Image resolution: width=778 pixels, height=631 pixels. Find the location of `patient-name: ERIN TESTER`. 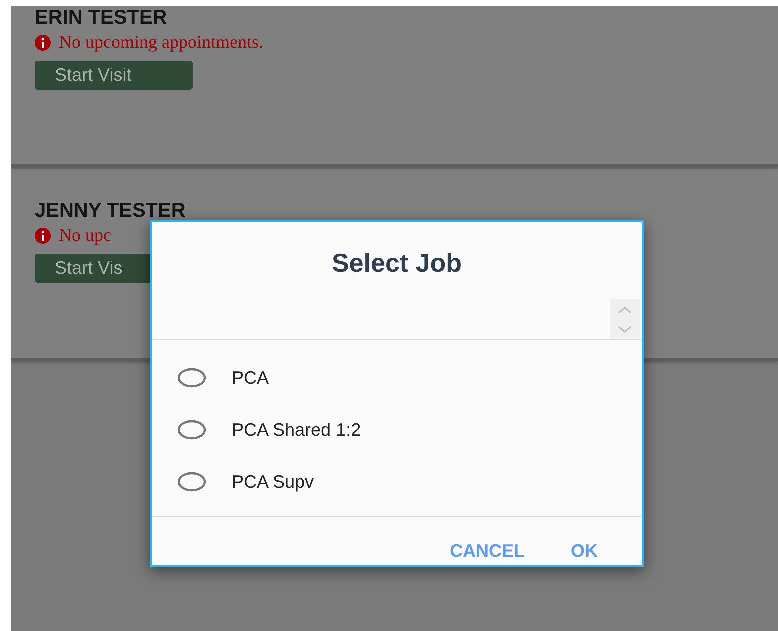

patient-name: ERIN TESTER is located at coordinates (101, 18).